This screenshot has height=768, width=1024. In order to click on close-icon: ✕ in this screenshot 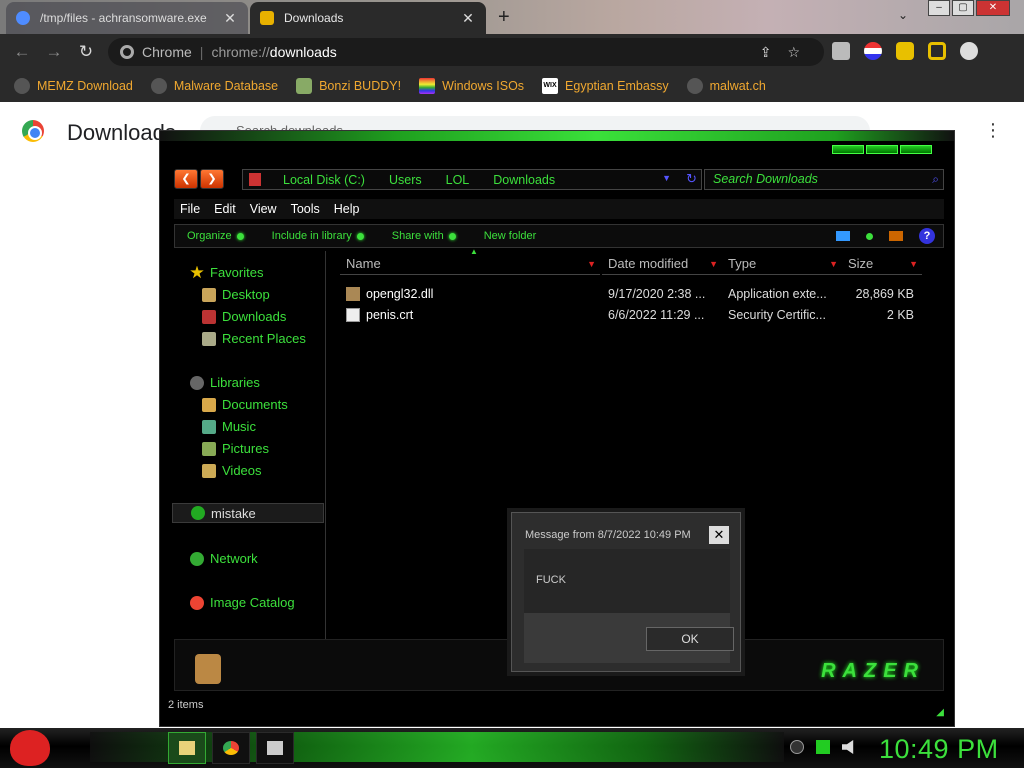, I will do `click(719, 535)`.